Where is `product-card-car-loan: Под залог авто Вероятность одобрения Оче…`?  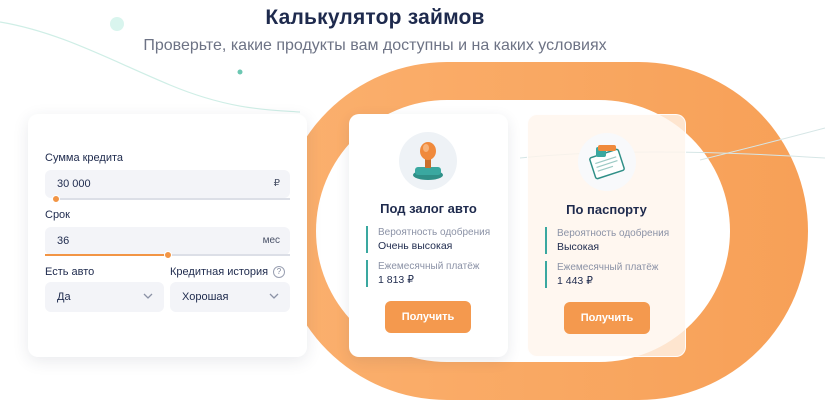
product-card-car-loan: Под залог авто Вероятность одобрения Оче… is located at coordinates (428, 235).